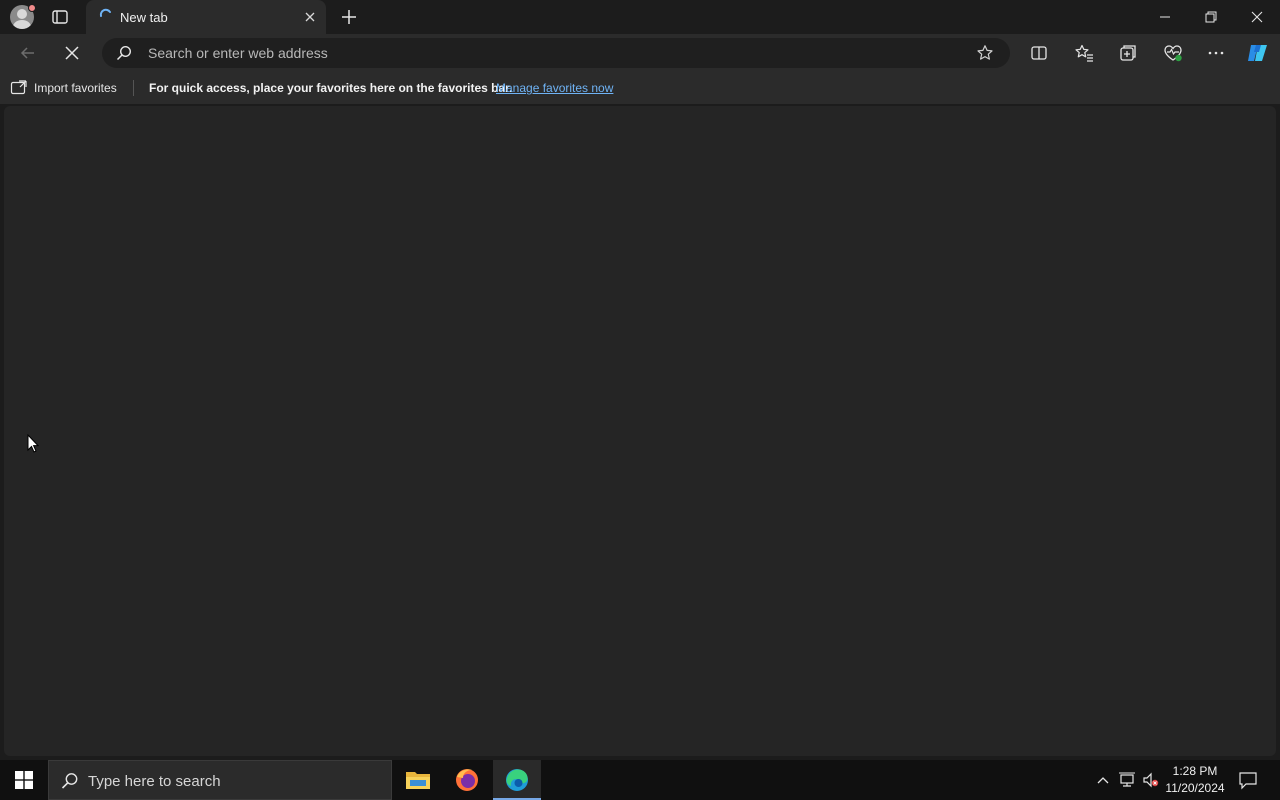 This screenshot has height=800, width=1280. I want to click on file-explorer-app, so click(418, 780).